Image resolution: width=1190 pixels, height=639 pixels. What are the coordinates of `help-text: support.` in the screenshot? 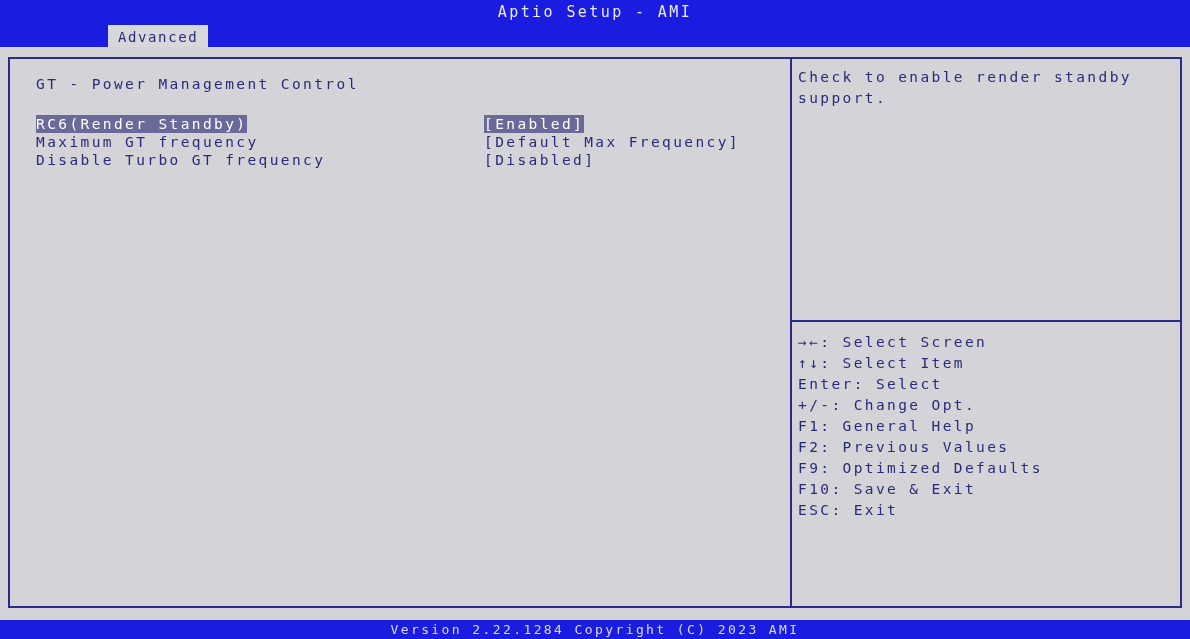 It's located at (843, 98).